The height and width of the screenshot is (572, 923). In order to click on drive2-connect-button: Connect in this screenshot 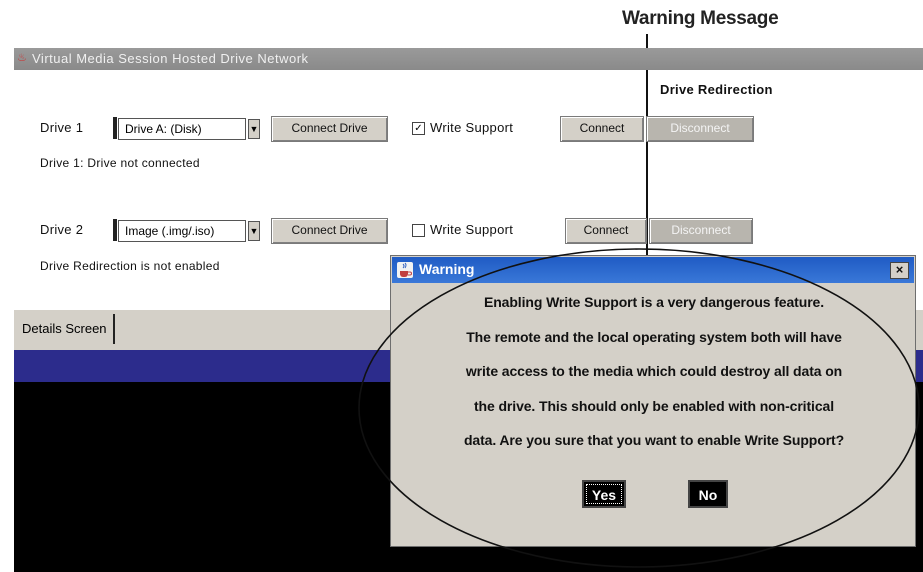, I will do `click(606, 231)`.